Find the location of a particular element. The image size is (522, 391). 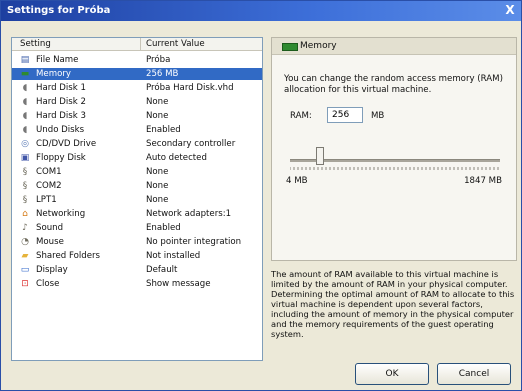

setting-column-header: Setting is located at coordinates (35, 44).